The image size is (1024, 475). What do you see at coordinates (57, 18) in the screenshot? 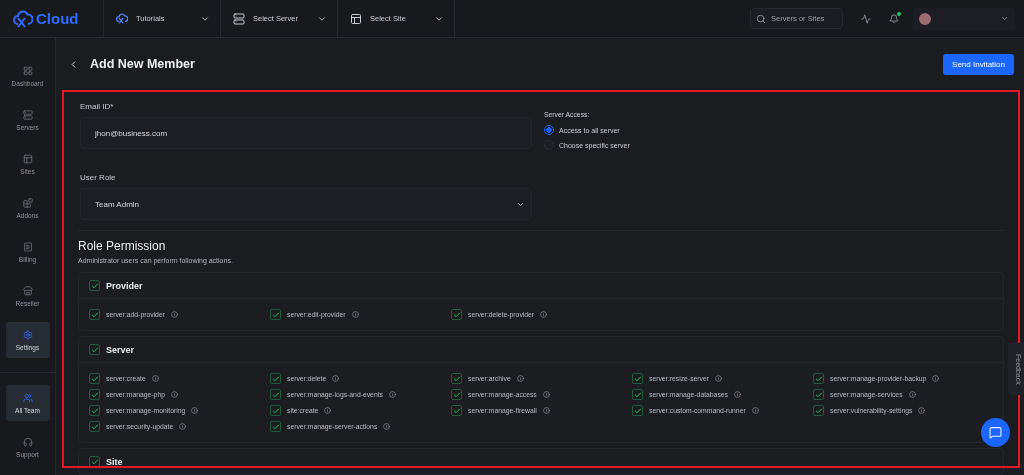
I see `brand-name: Cloud` at bounding box center [57, 18].